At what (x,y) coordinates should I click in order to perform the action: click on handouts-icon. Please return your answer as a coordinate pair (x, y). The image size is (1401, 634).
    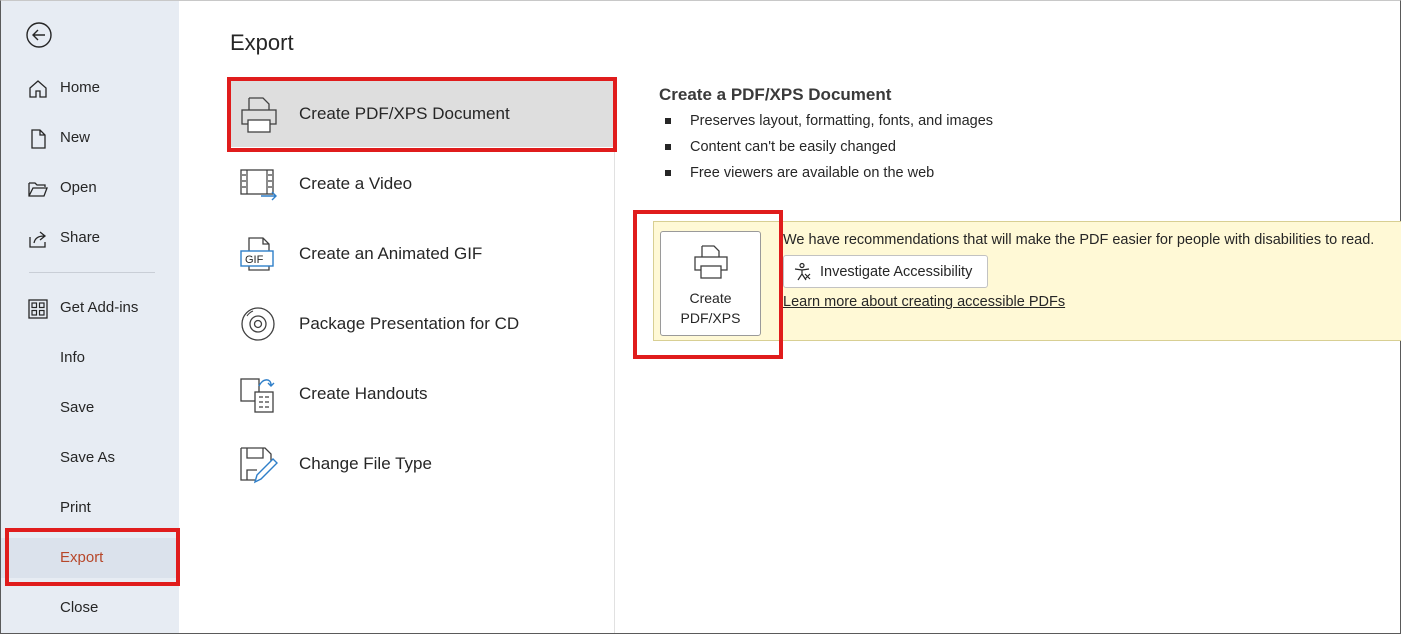
    Looking at the image, I should click on (259, 395).